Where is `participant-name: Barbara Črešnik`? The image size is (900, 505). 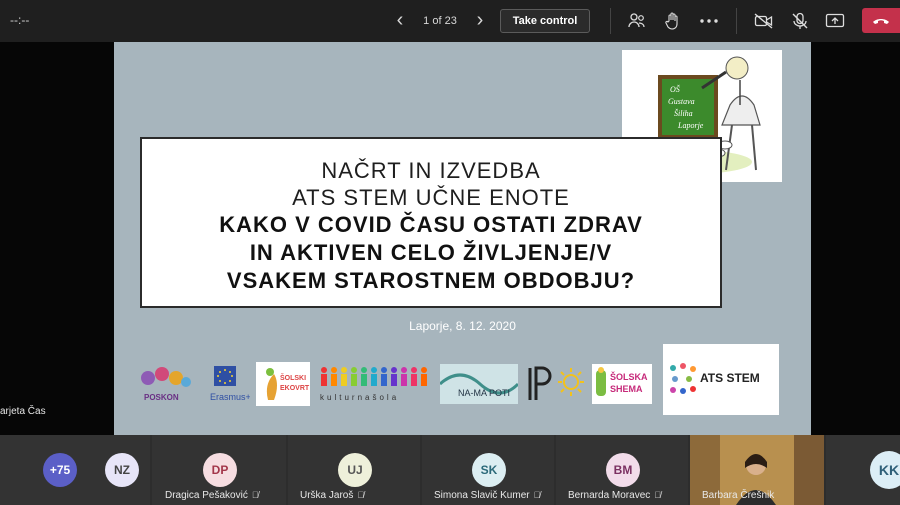 participant-name: Barbara Črešnik is located at coordinates (738, 495).